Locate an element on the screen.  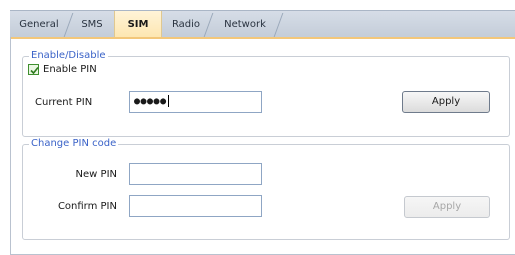
tab-sms: SMS is located at coordinates (92, 24).